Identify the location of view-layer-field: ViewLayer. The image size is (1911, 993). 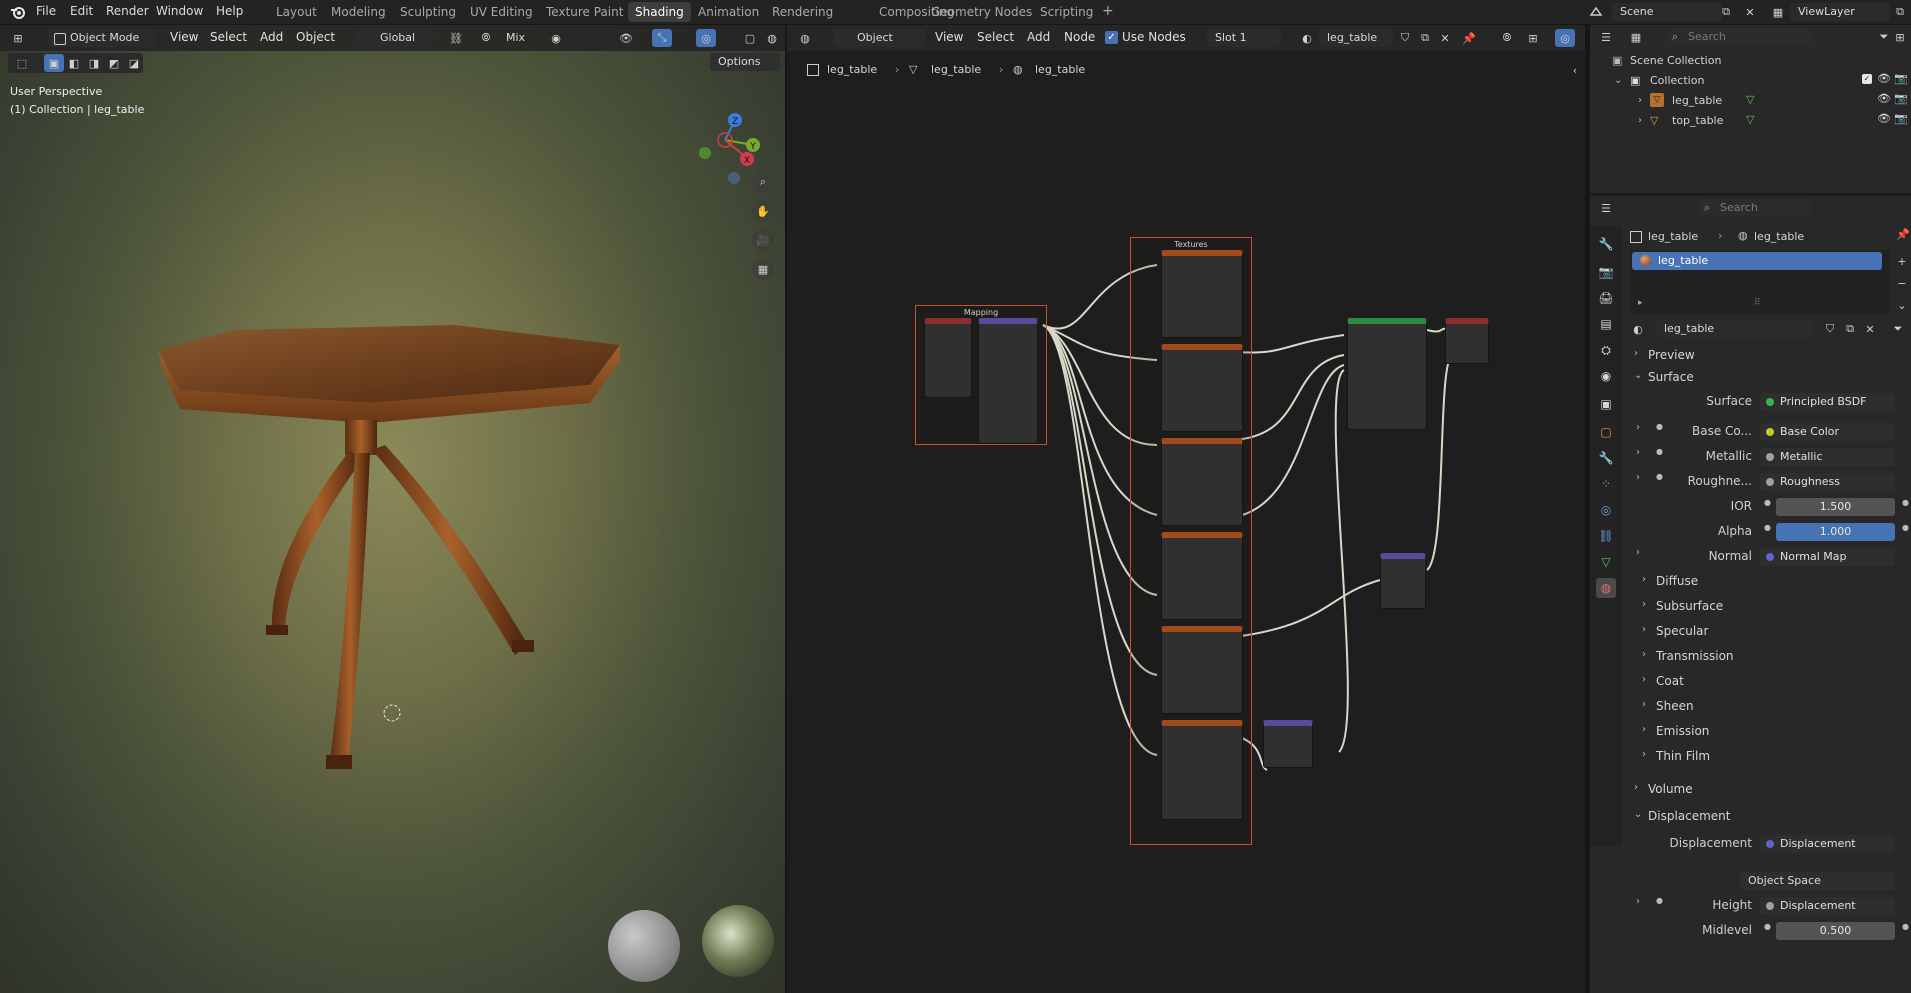
(1840, 12).